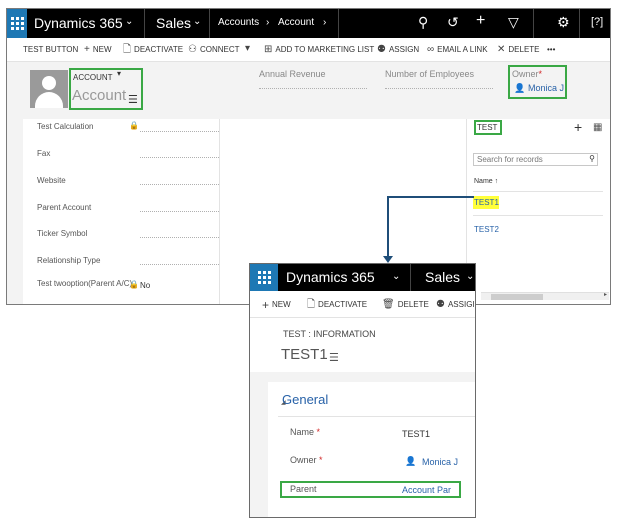 This screenshot has width=632, height=524. I want to click on test-button: TEST BUTTON, so click(50, 49).